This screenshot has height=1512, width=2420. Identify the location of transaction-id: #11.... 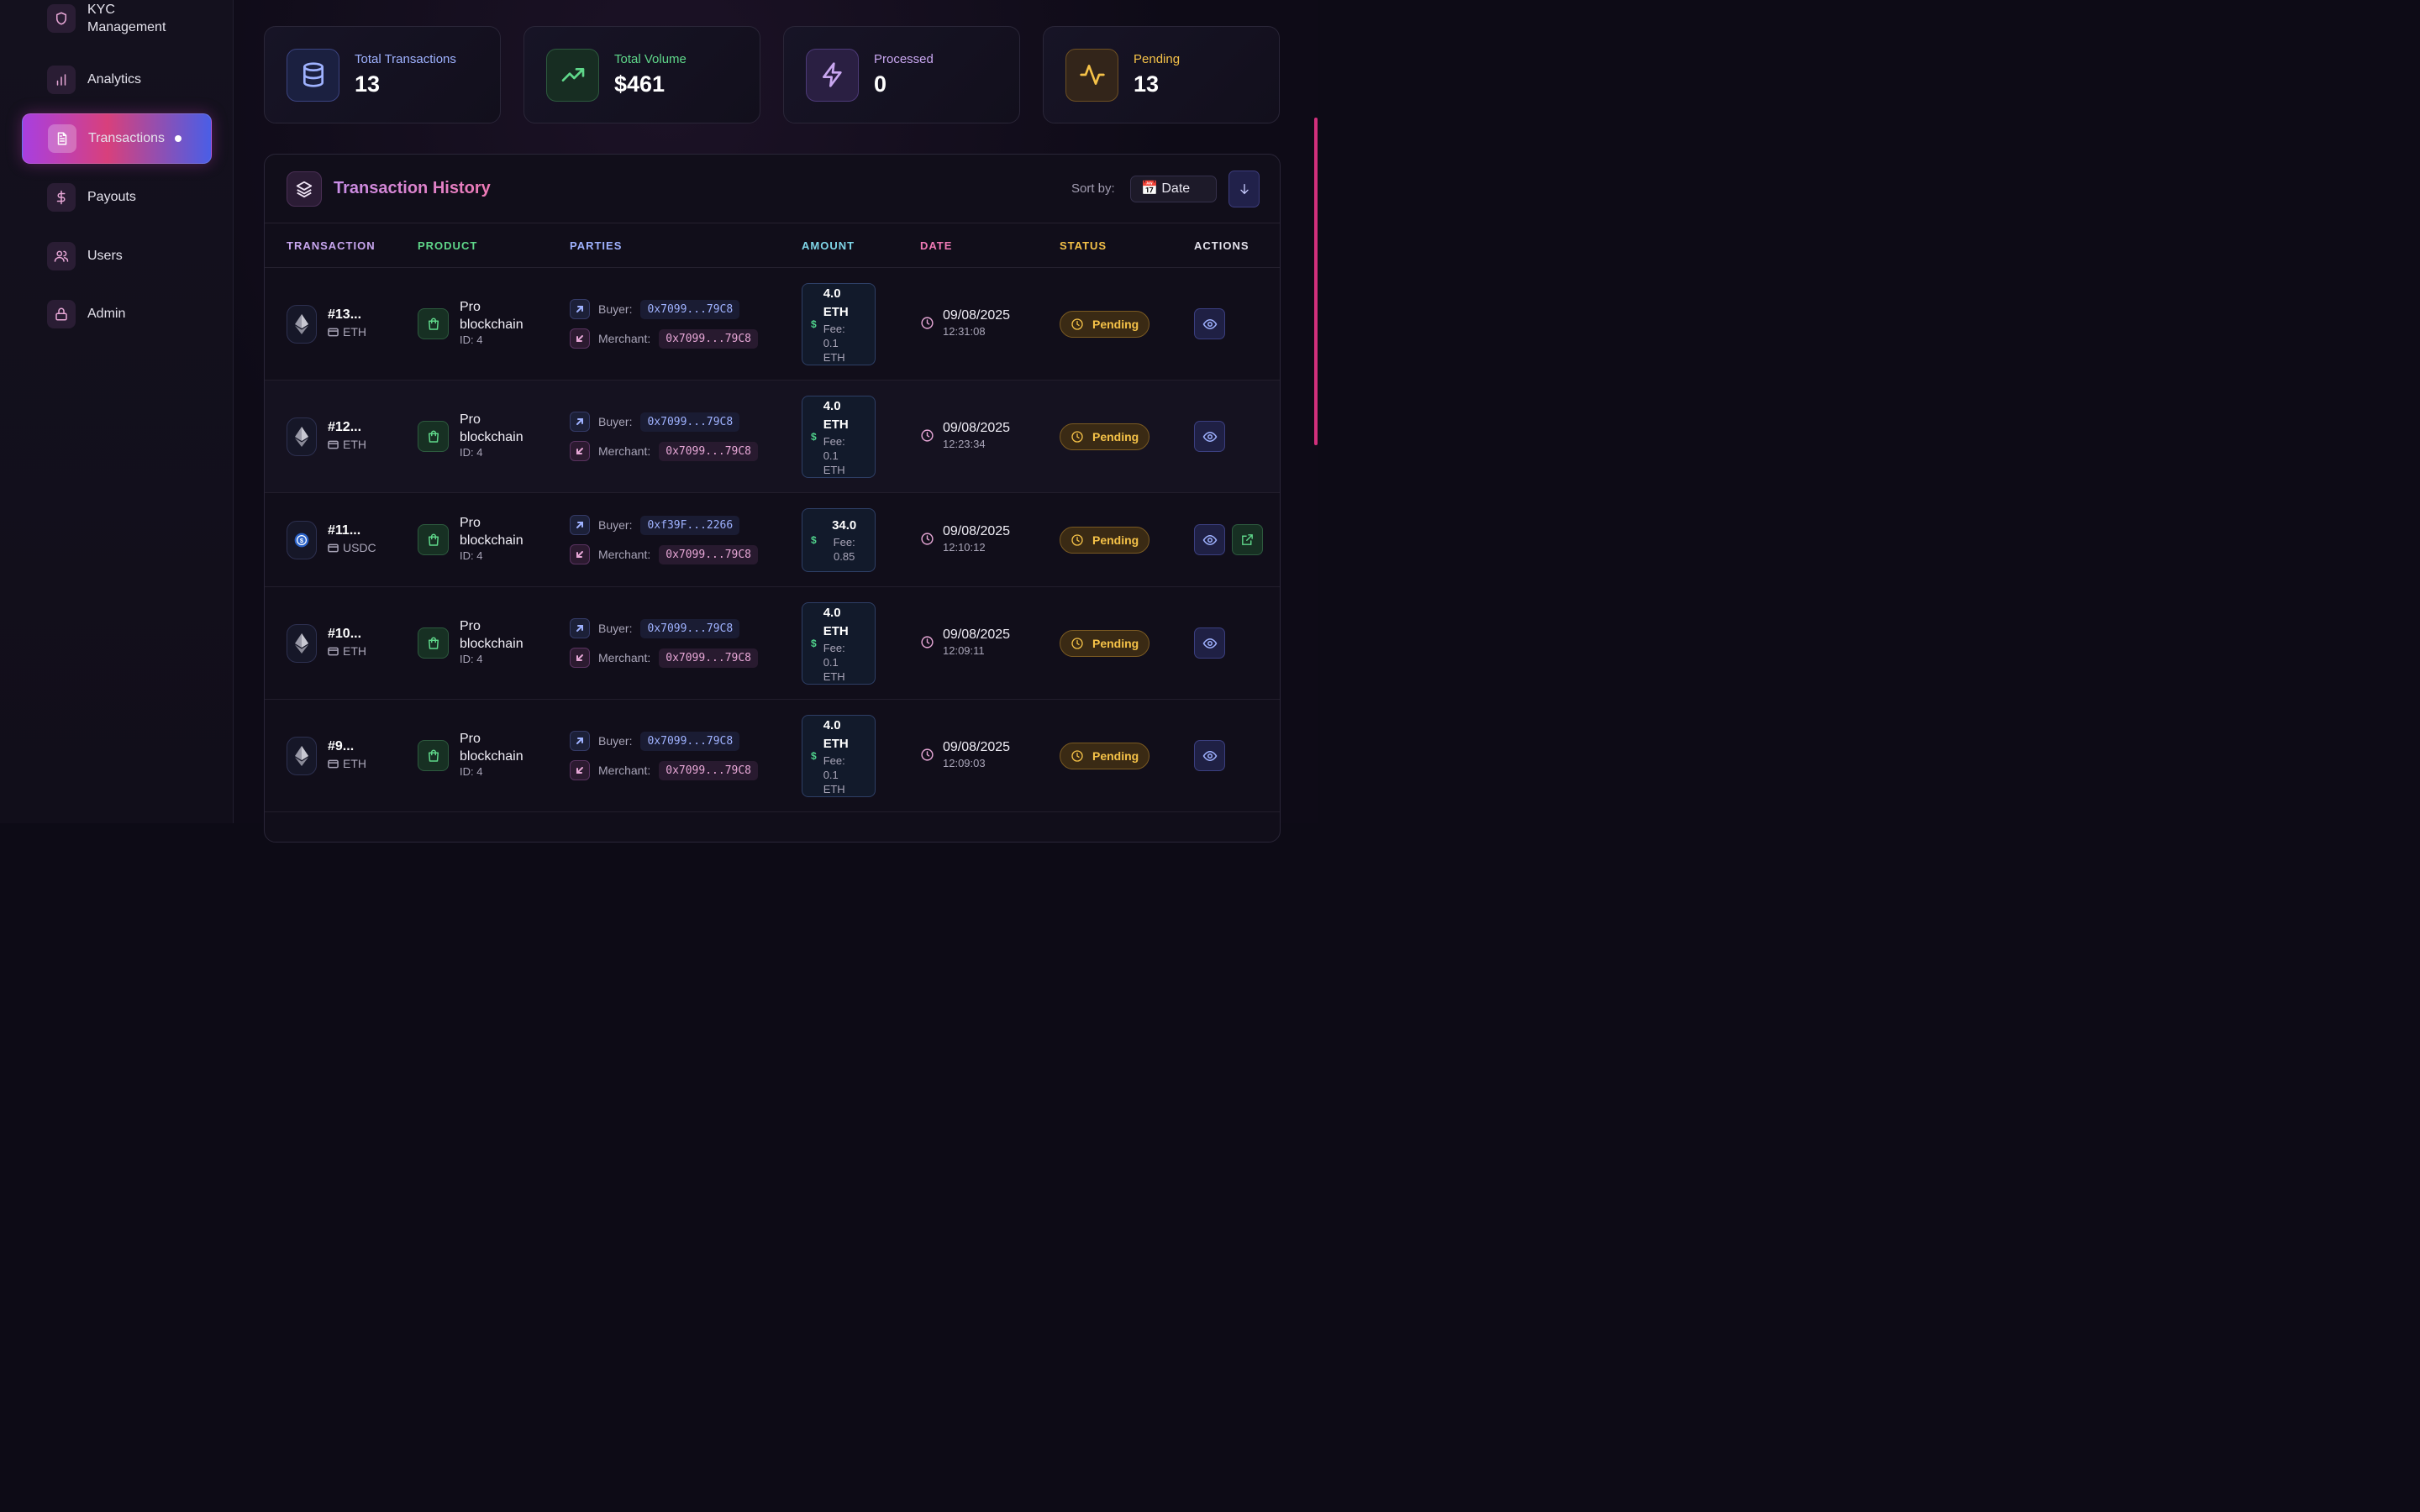
(352, 530).